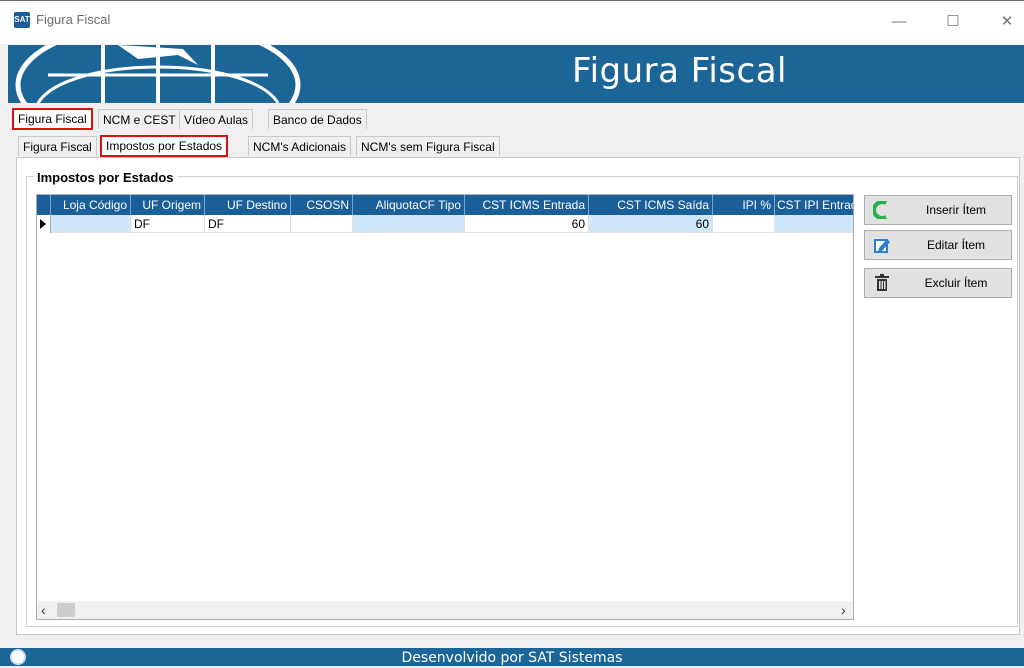 This screenshot has height=668, width=1024. I want to click on current-row-arrow-icon, so click(43, 224).